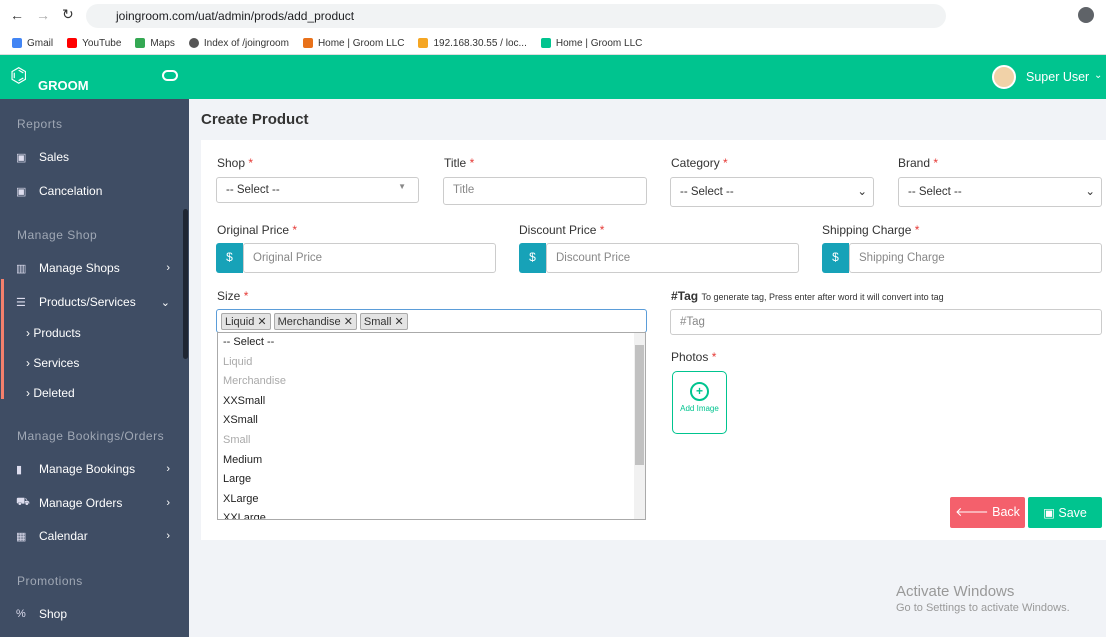  What do you see at coordinates (21, 268) in the screenshot?
I see `building-icon: ▥` at bounding box center [21, 268].